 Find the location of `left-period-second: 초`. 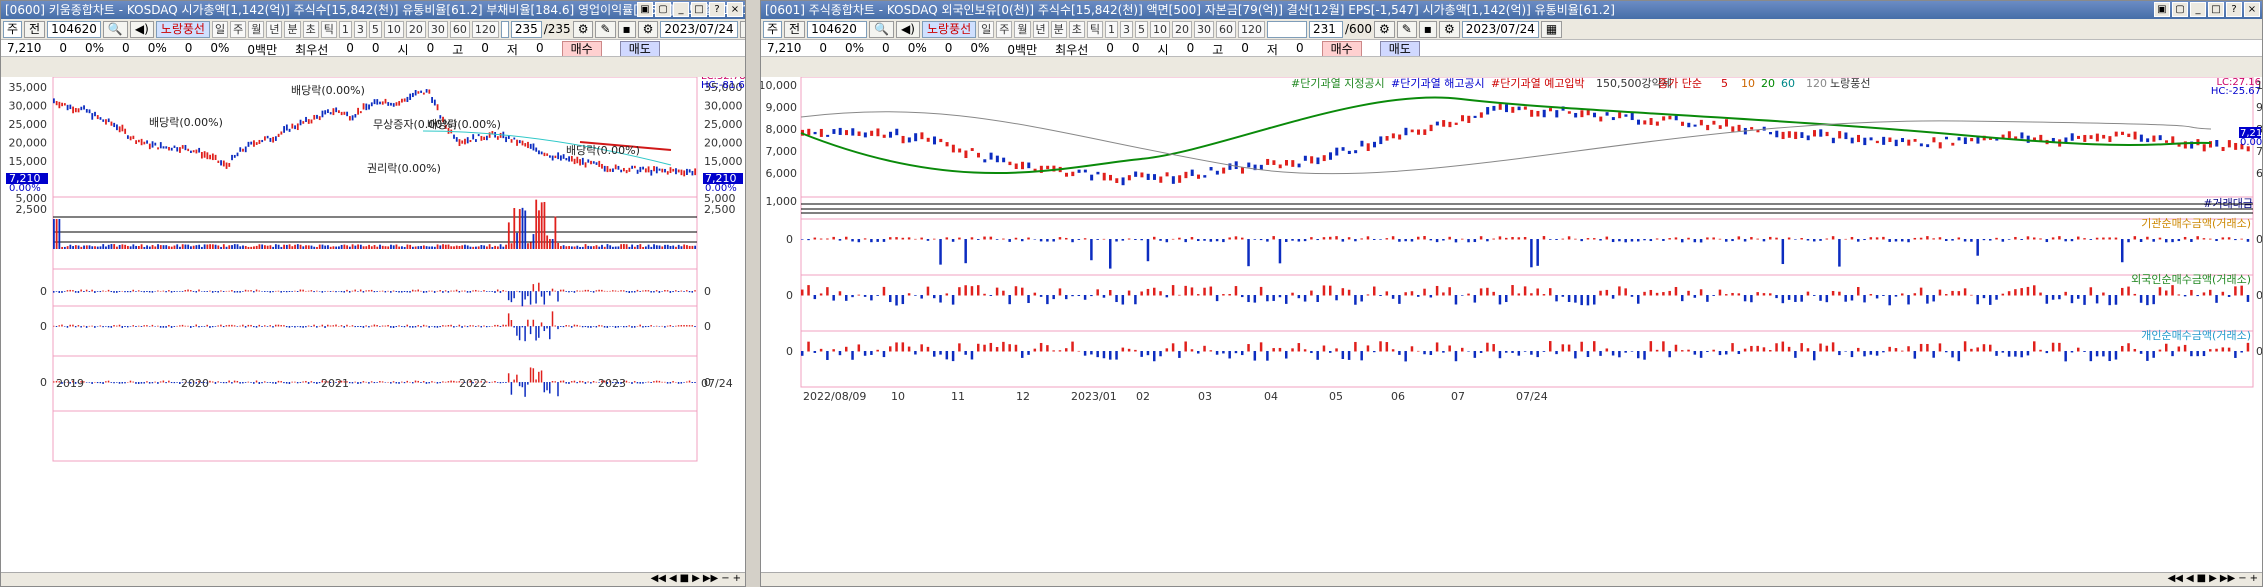

left-period-second: 초 is located at coordinates (310, 29).